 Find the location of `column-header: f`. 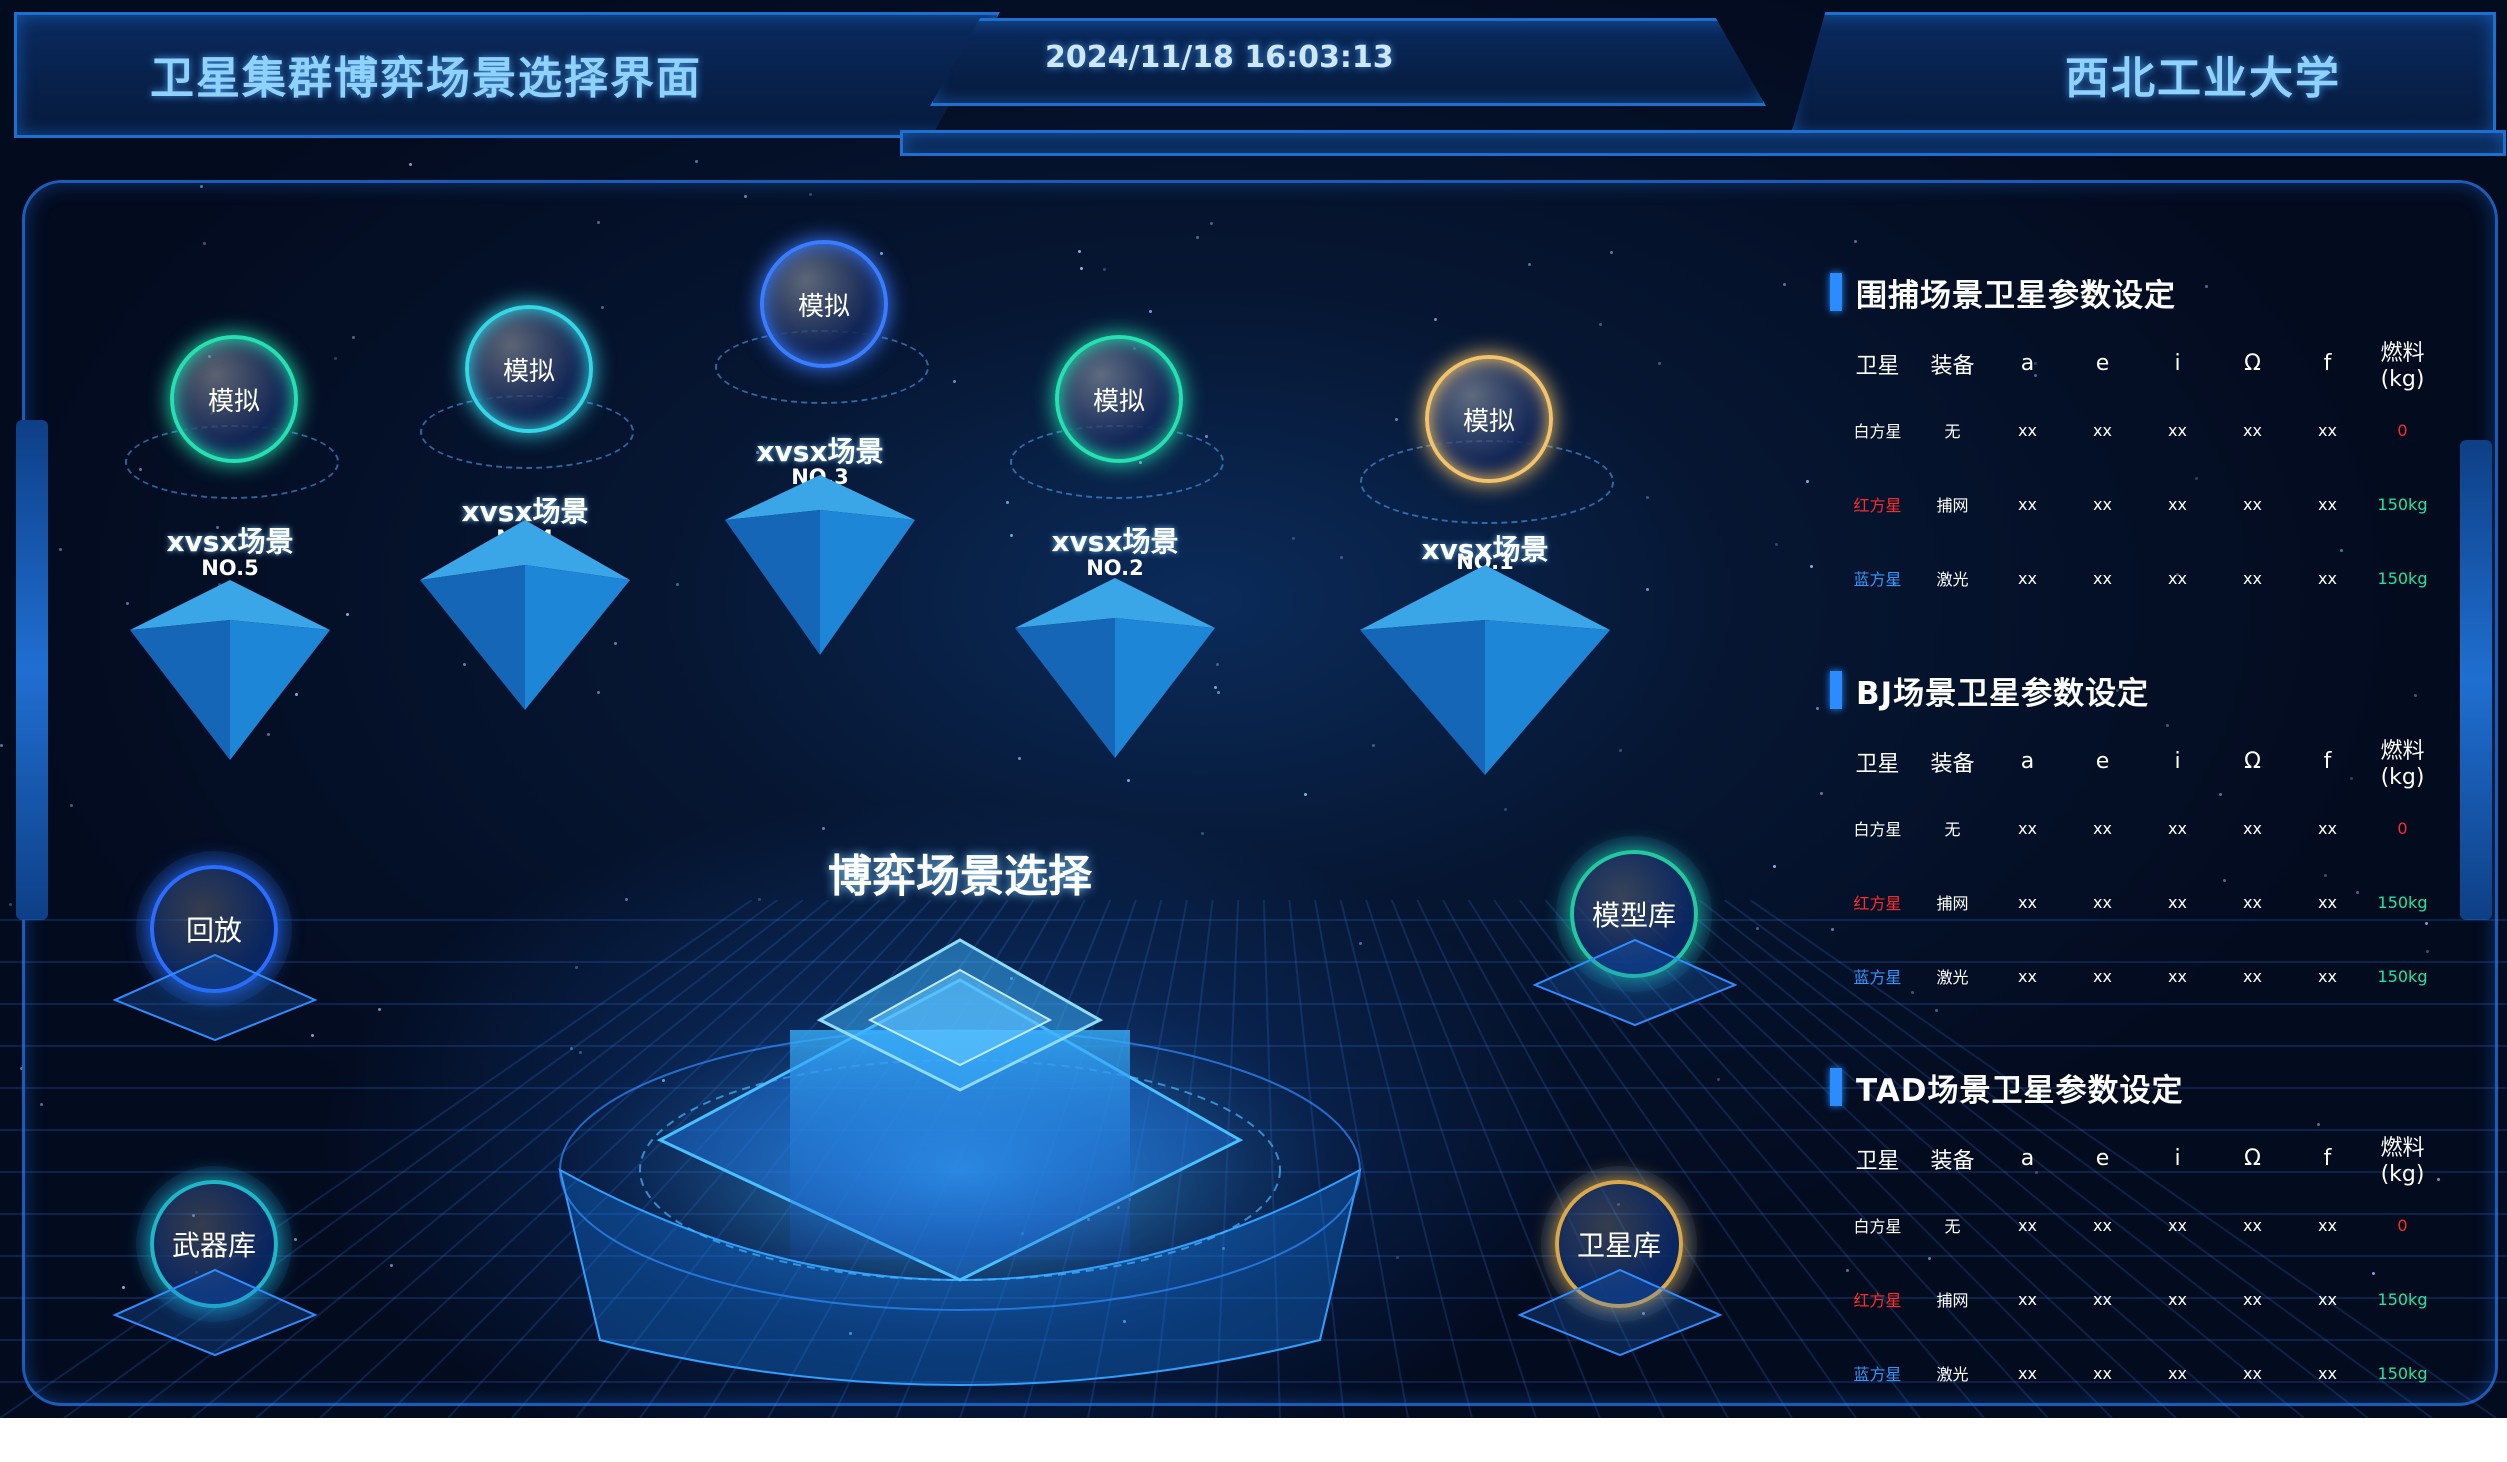

column-header: f is located at coordinates (2327, 1158).